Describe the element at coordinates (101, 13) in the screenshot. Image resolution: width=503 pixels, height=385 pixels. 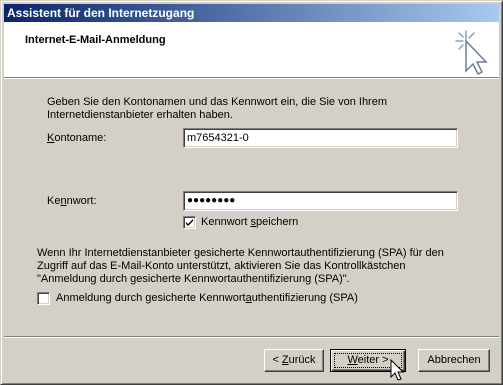
I see `window-title: Assistent für den Internetzugang` at that location.